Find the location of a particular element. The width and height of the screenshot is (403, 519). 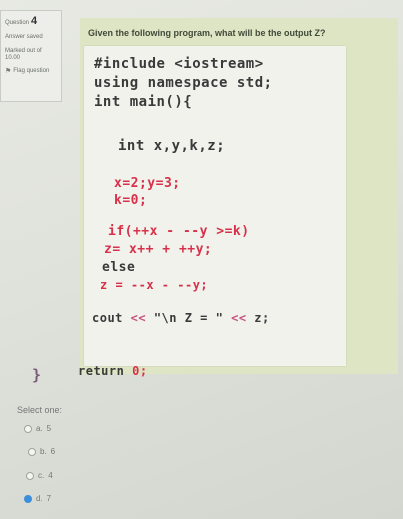

option-c-value: 4 is located at coordinates (50, 475).